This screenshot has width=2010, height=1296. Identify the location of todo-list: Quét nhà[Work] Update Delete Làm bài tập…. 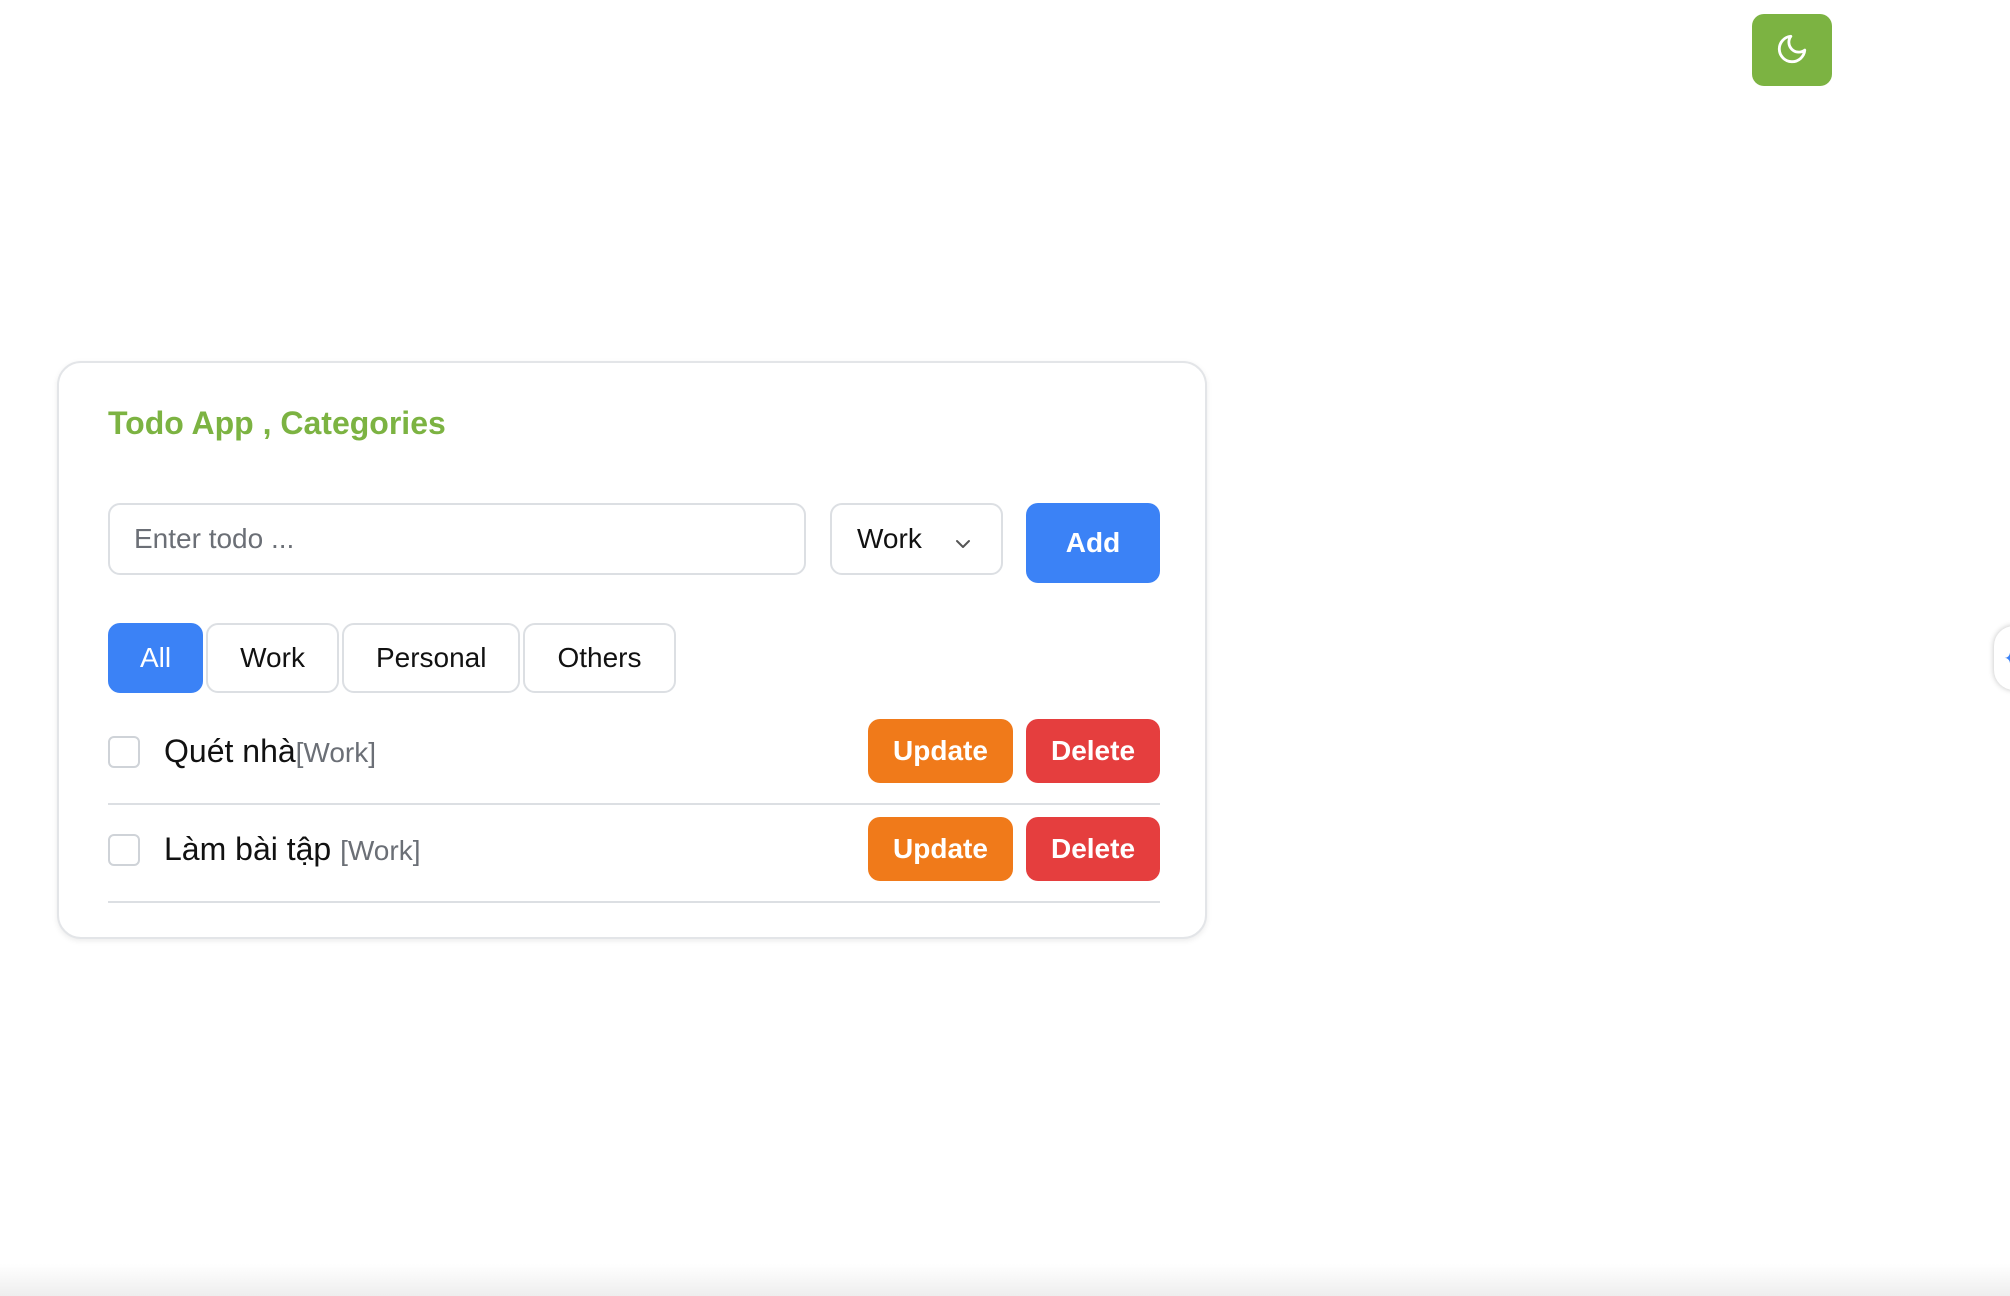
(634, 805).